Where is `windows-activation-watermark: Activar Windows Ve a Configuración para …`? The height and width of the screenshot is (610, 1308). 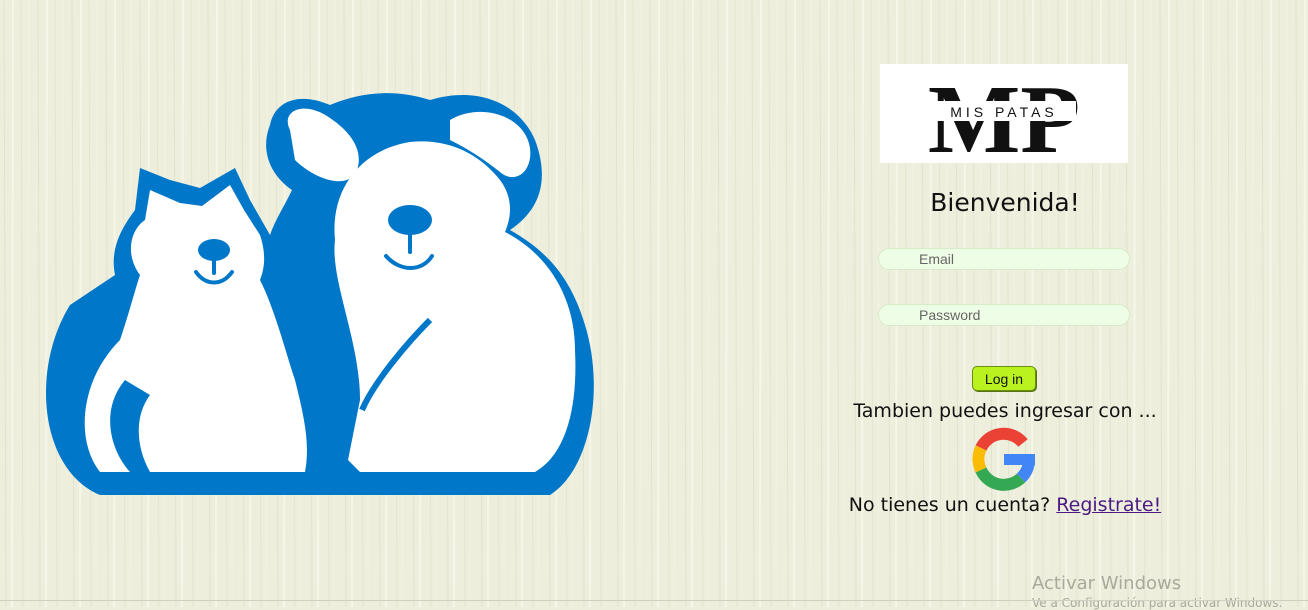 windows-activation-watermark: Activar Windows Ve a Configuración para … is located at coordinates (1157, 591).